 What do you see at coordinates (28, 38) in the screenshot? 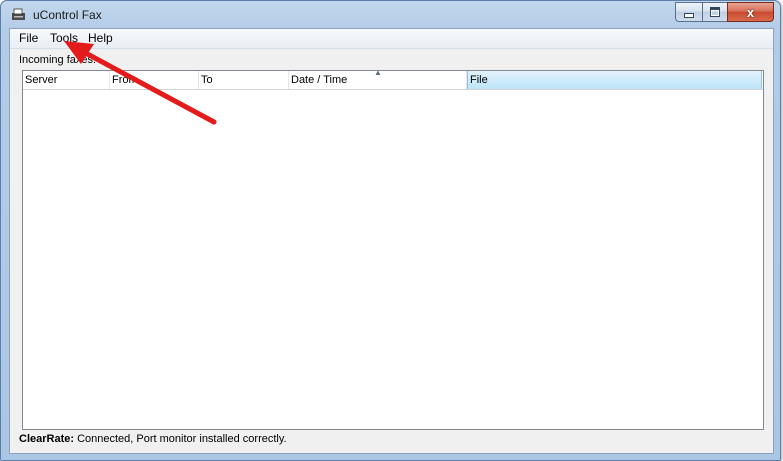
I see `menu-file: File` at bounding box center [28, 38].